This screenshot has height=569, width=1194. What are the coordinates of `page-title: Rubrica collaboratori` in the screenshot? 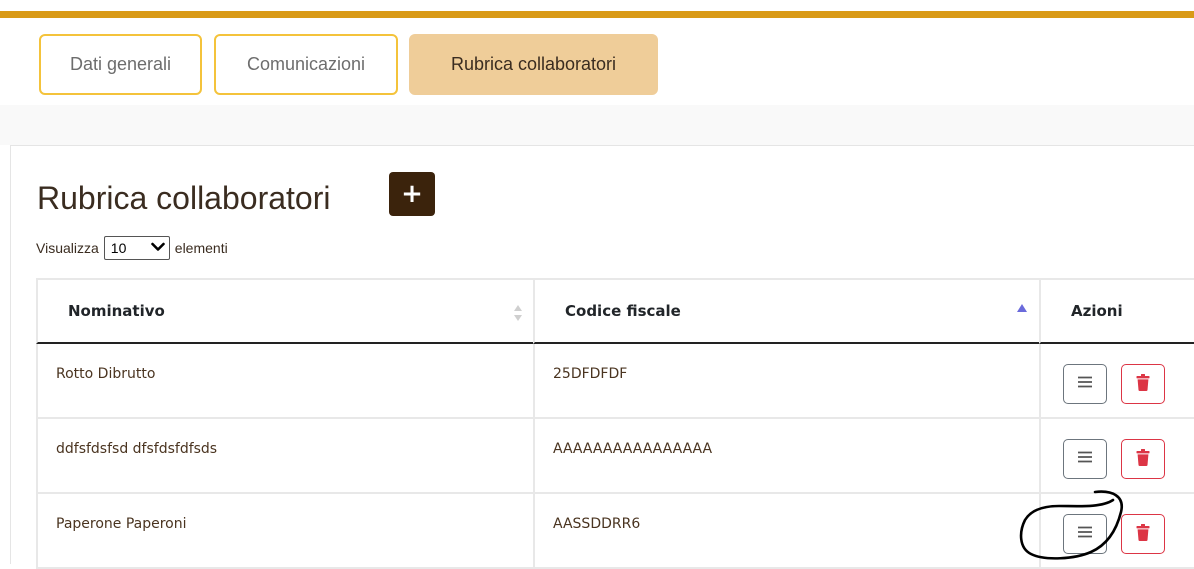 It's located at (184, 198).